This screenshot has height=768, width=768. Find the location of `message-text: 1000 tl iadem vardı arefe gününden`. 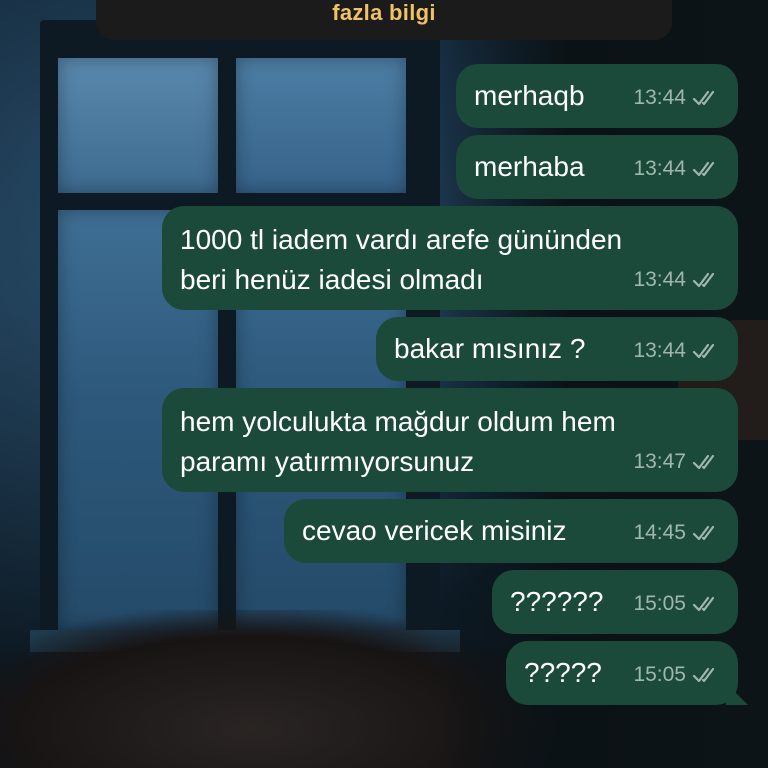

message-text: 1000 tl iadem vardı arefe gününden is located at coordinates (401, 239).